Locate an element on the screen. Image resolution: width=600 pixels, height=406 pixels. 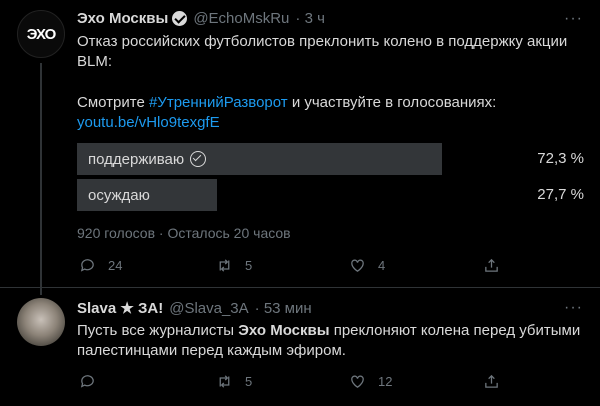
tweet2-text-post: преклоняют колена перед убитыми is located at coordinates (455, 330).